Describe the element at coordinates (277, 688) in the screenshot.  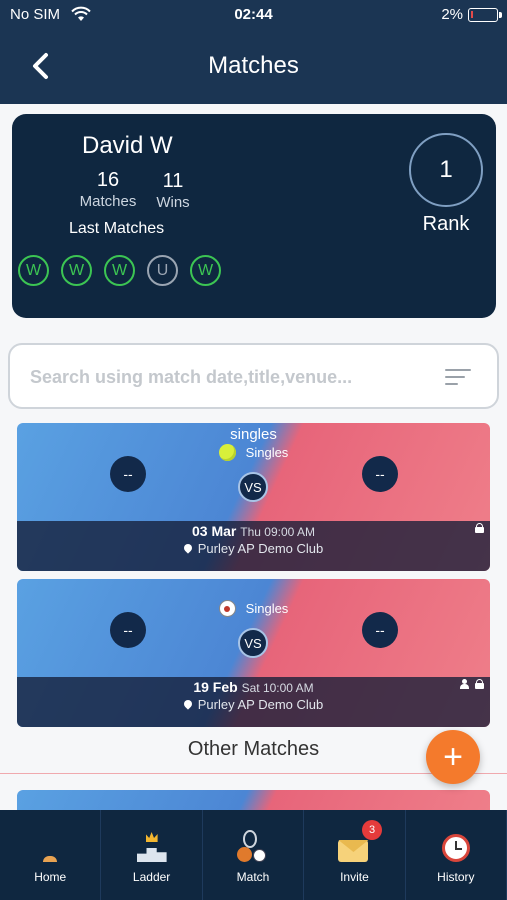
I see `match-day-time: Sat 10:00 AM` at that location.